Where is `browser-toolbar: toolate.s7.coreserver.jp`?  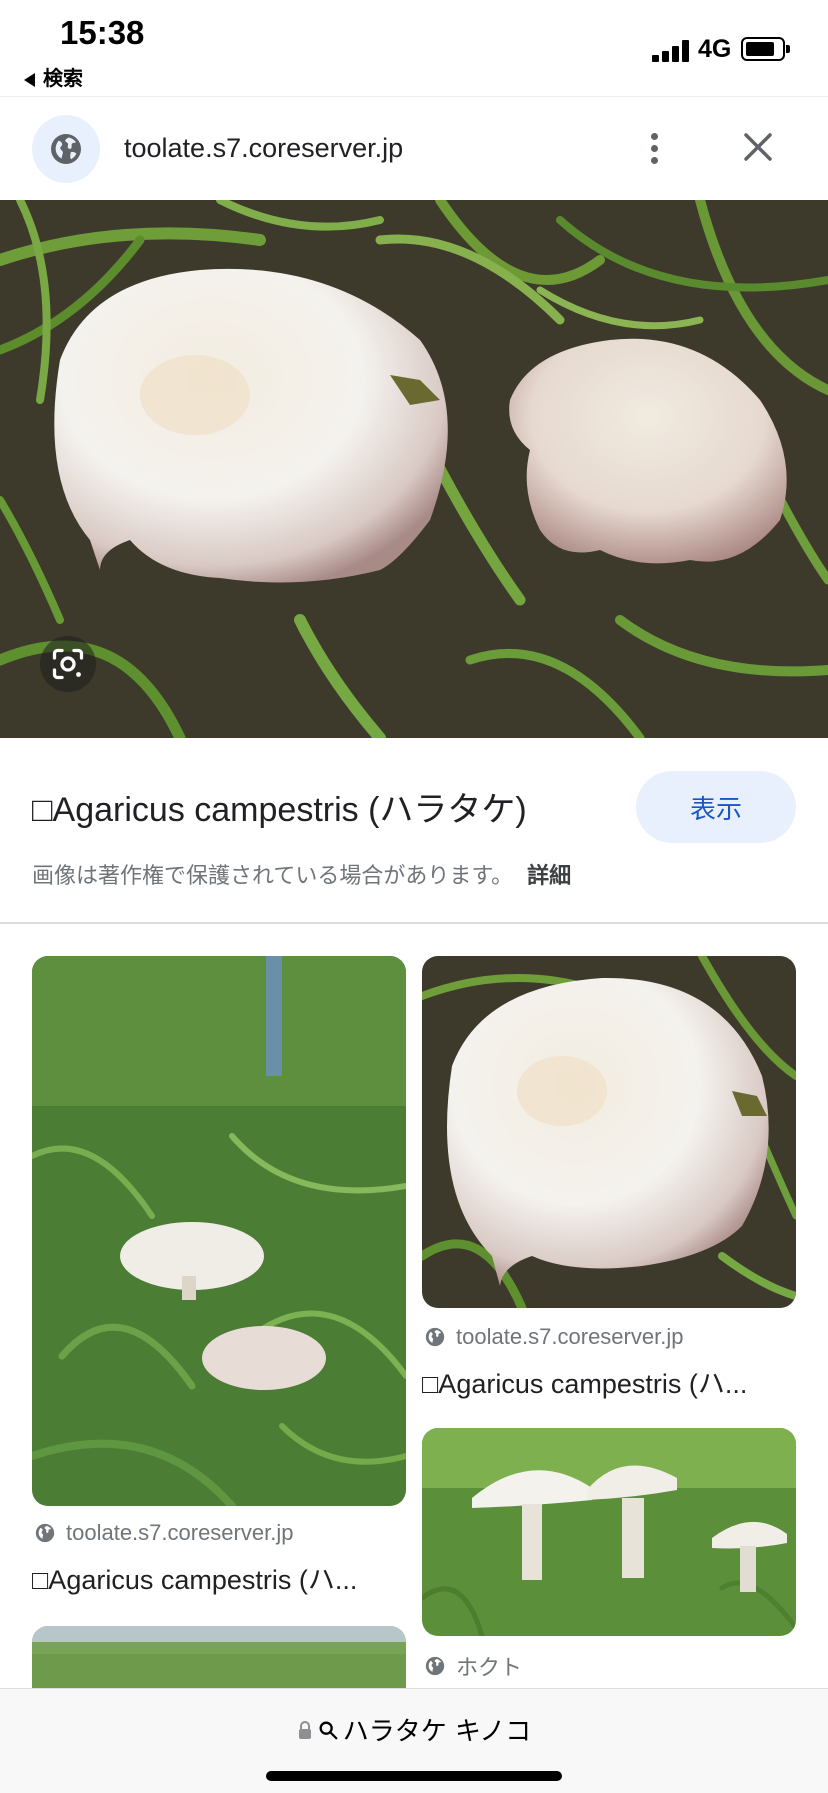
browser-toolbar: toolate.s7.coreserver.jp is located at coordinates (414, 148).